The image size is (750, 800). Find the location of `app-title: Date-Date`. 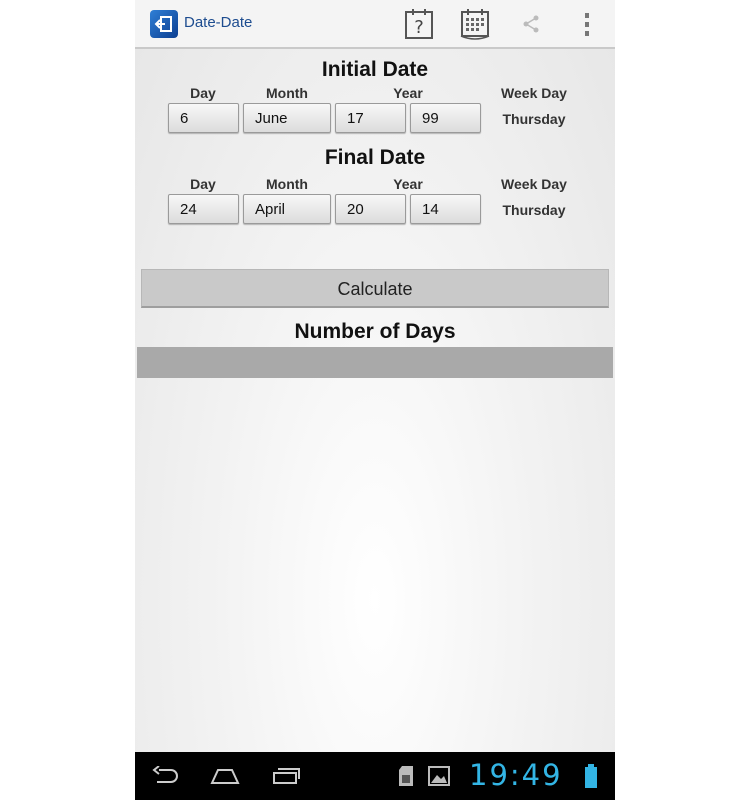

app-title: Date-Date is located at coordinates (218, 22).